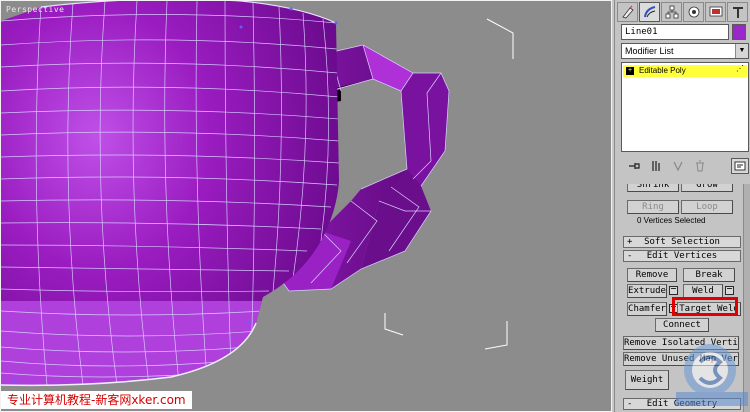 This screenshot has height=412, width=750. I want to click on show-end-result-button, so click(656, 166).